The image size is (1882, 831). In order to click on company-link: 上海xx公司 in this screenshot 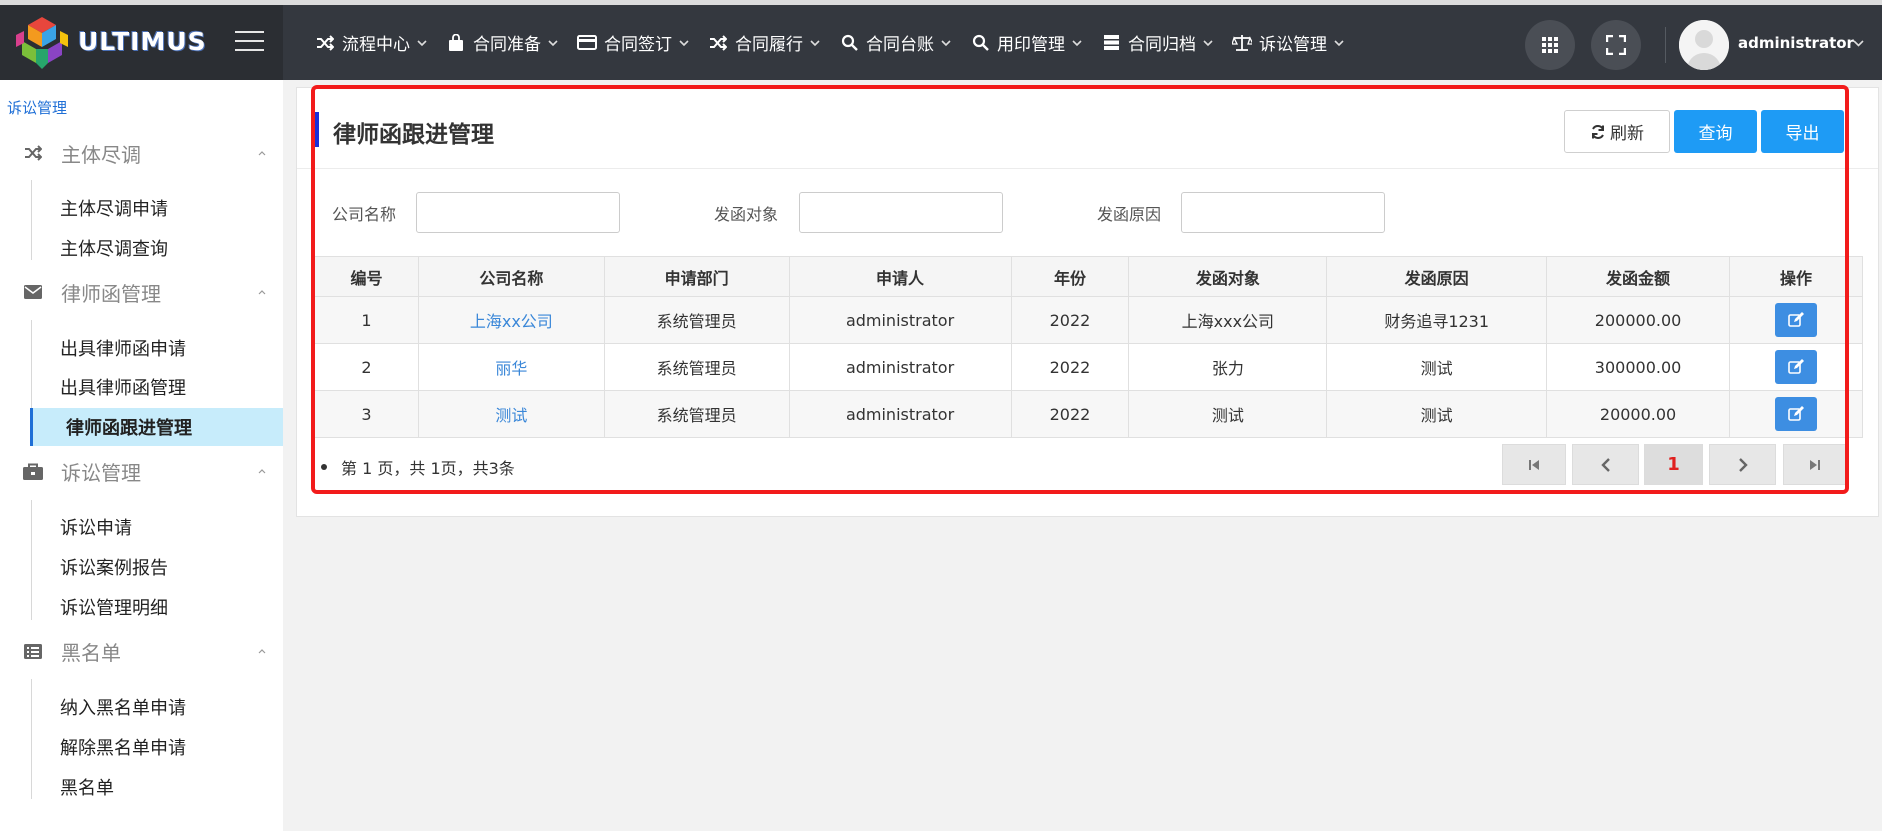, I will do `click(511, 321)`.